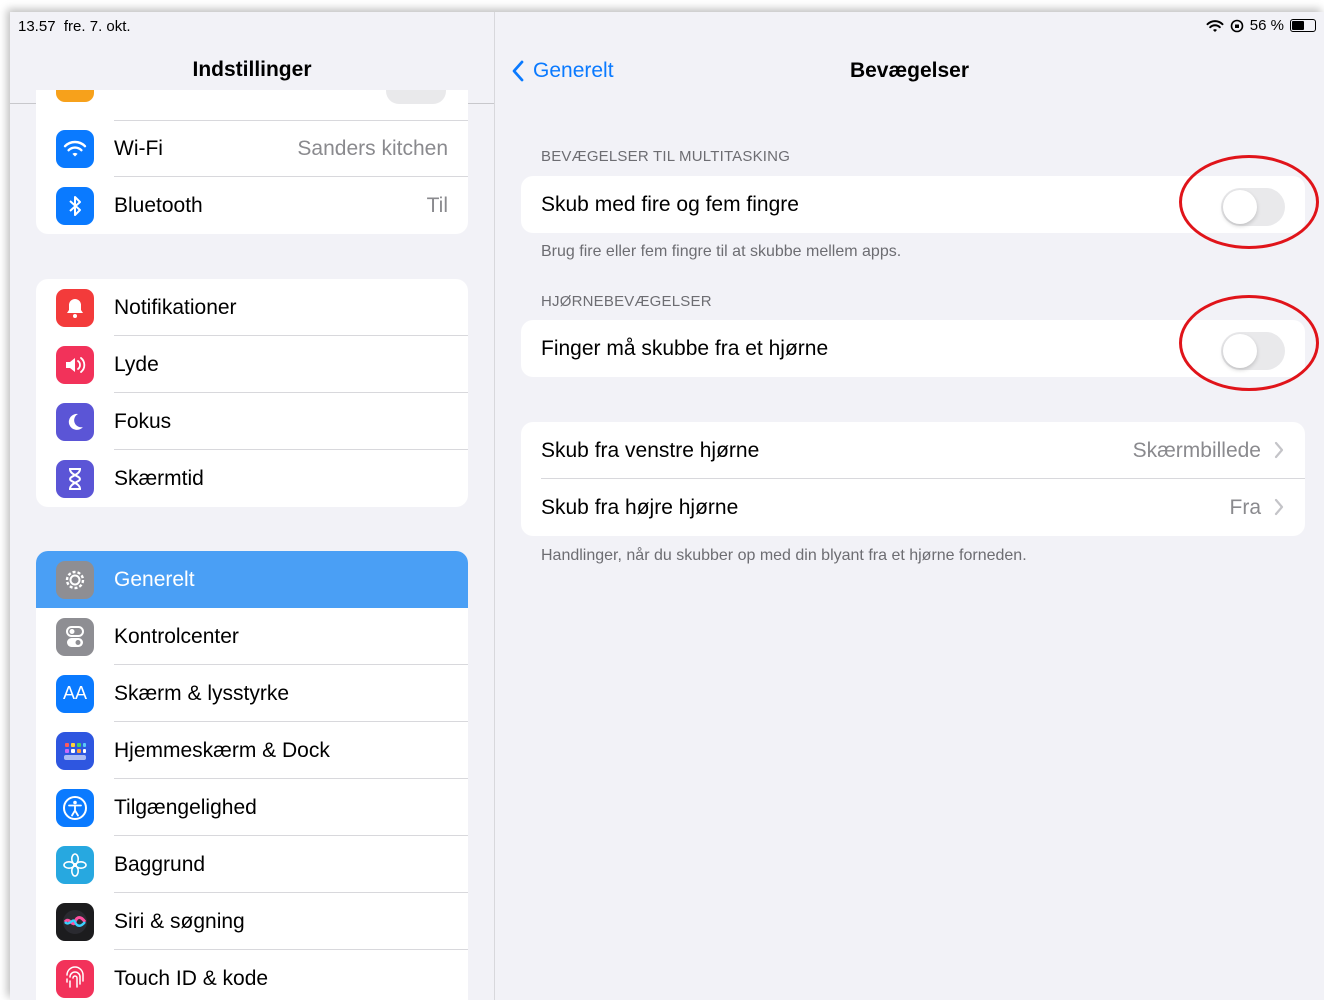 The height and width of the screenshot is (1000, 1324). What do you see at coordinates (158, 205) in the screenshot?
I see `sidebar-item-label: Bluetooth` at bounding box center [158, 205].